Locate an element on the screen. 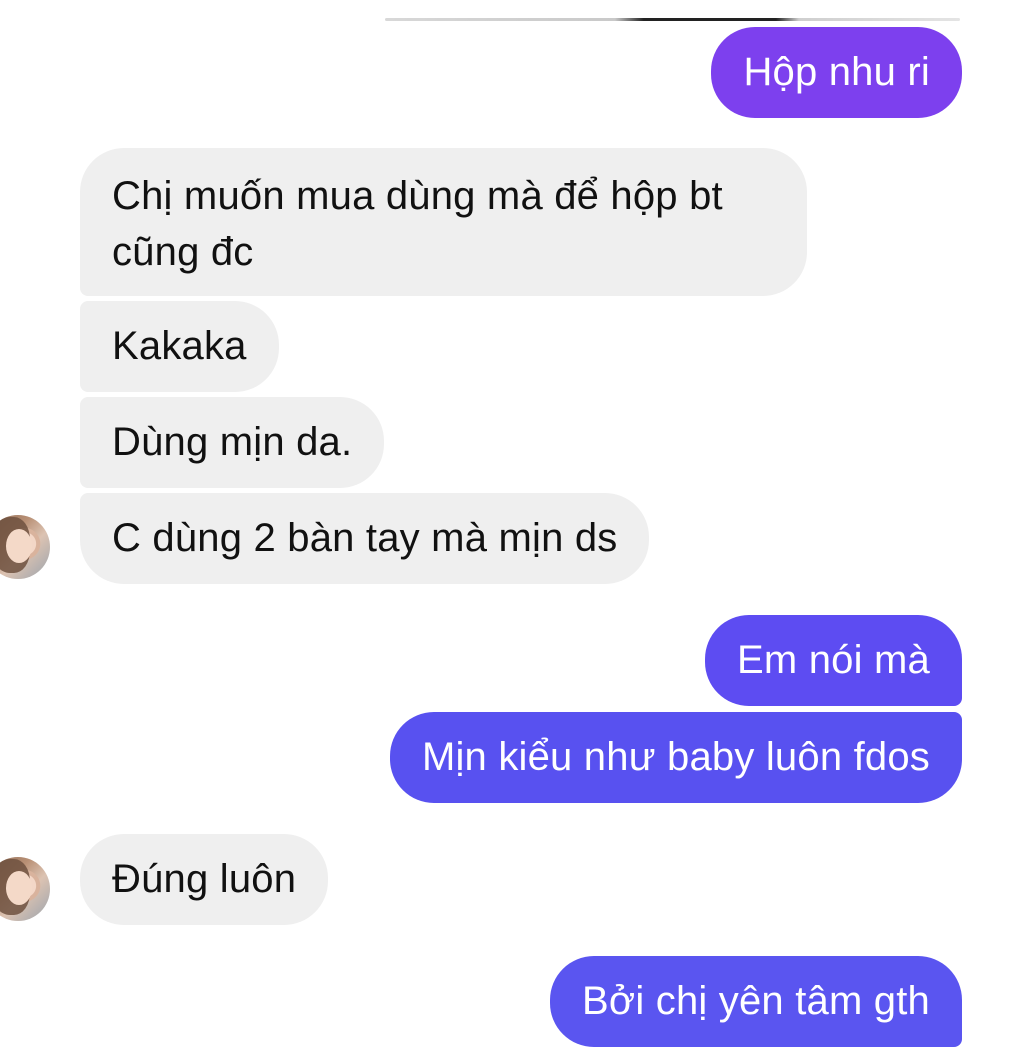  message-bubble-incoming: Dùng mịn da. is located at coordinates (232, 442).